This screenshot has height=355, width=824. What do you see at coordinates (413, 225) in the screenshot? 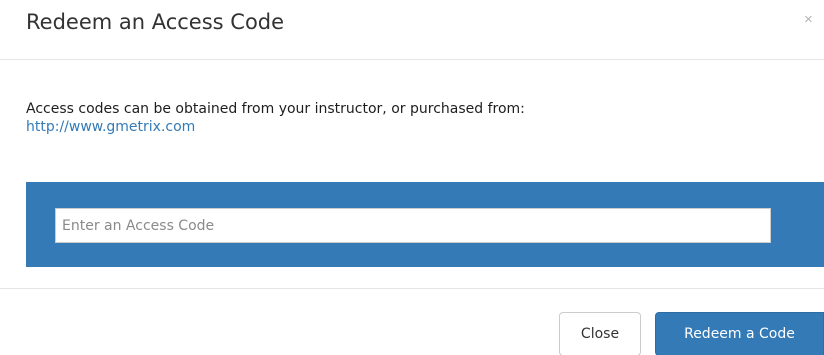
I see `access-code-input` at bounding box center [413, 225].